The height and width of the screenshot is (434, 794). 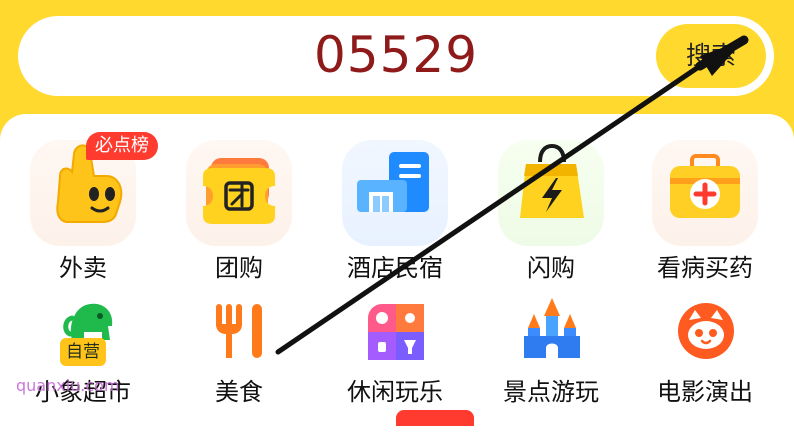 I want to click on castle-icon, so click(x=552, y=328).